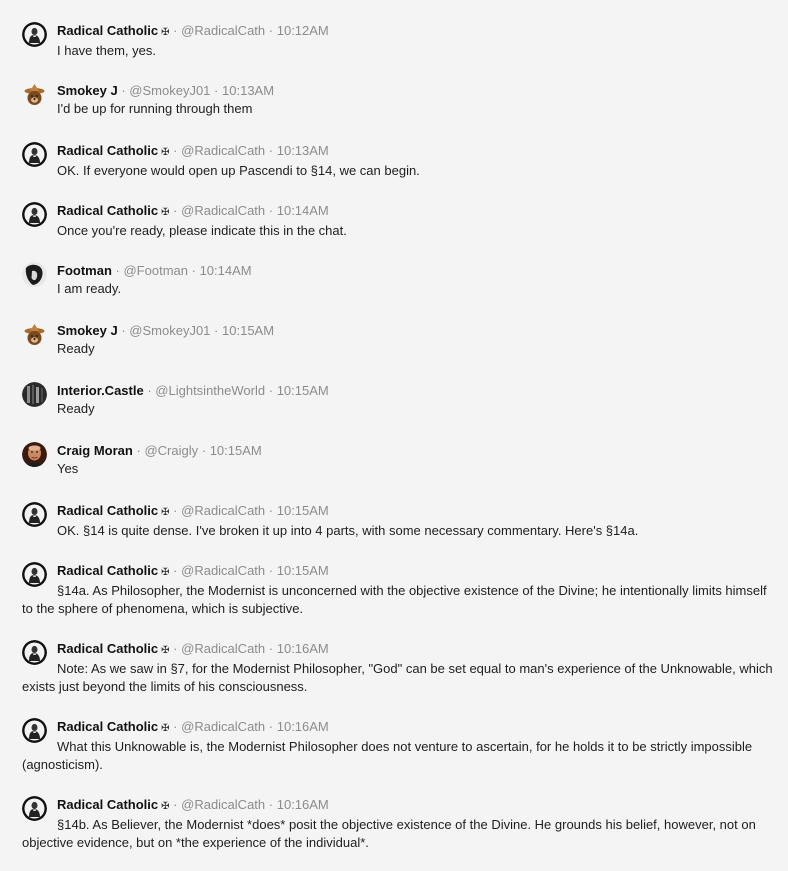 Image resolution: width=788 pixels, height=871 pixels. I want to click on user-name: Interior.Castle, so click(100, 390).